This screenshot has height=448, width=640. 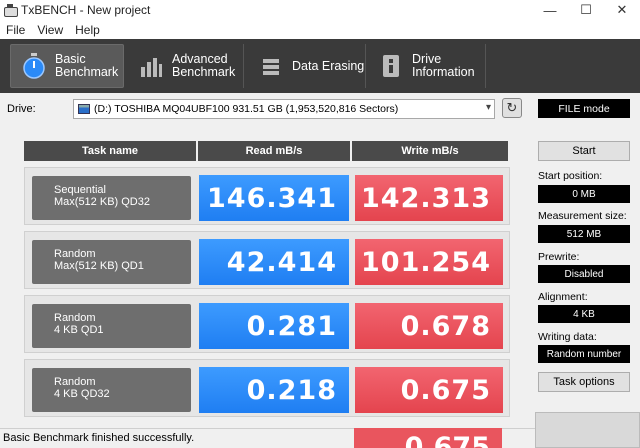 What do you see at coordinates (110, 151) in the screenshot?
I see `header-task-name: Task name` at bounding box center [110, 151].